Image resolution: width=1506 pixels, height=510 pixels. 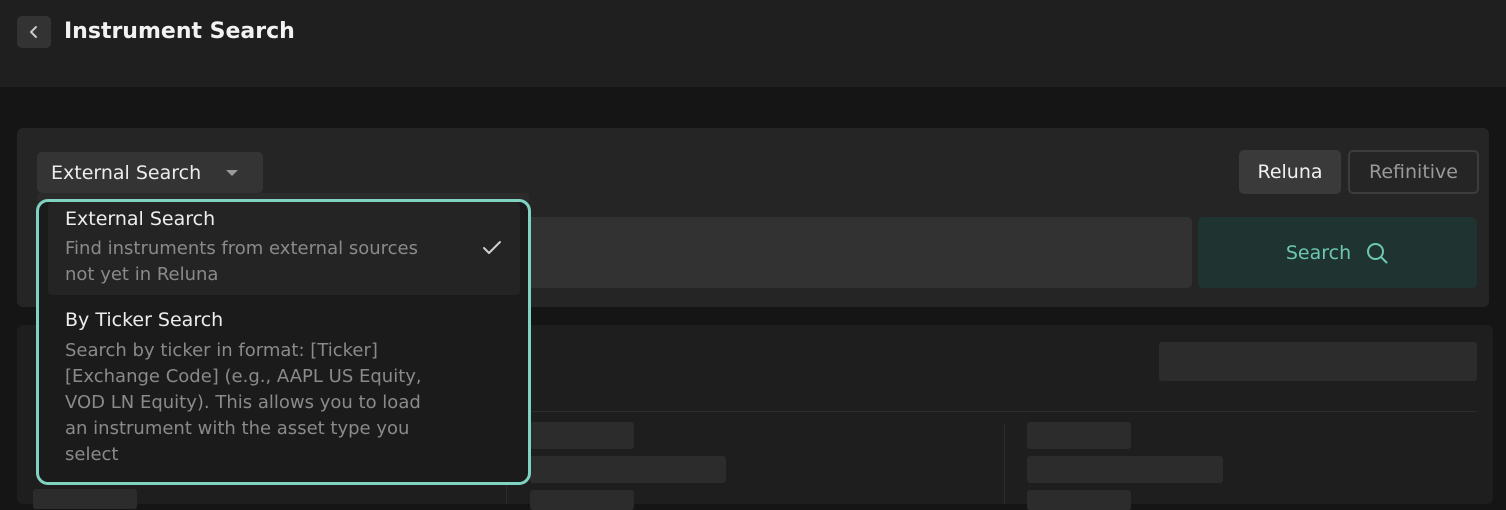 I want to click on option-title: External Search, so click(x=140, y=219).